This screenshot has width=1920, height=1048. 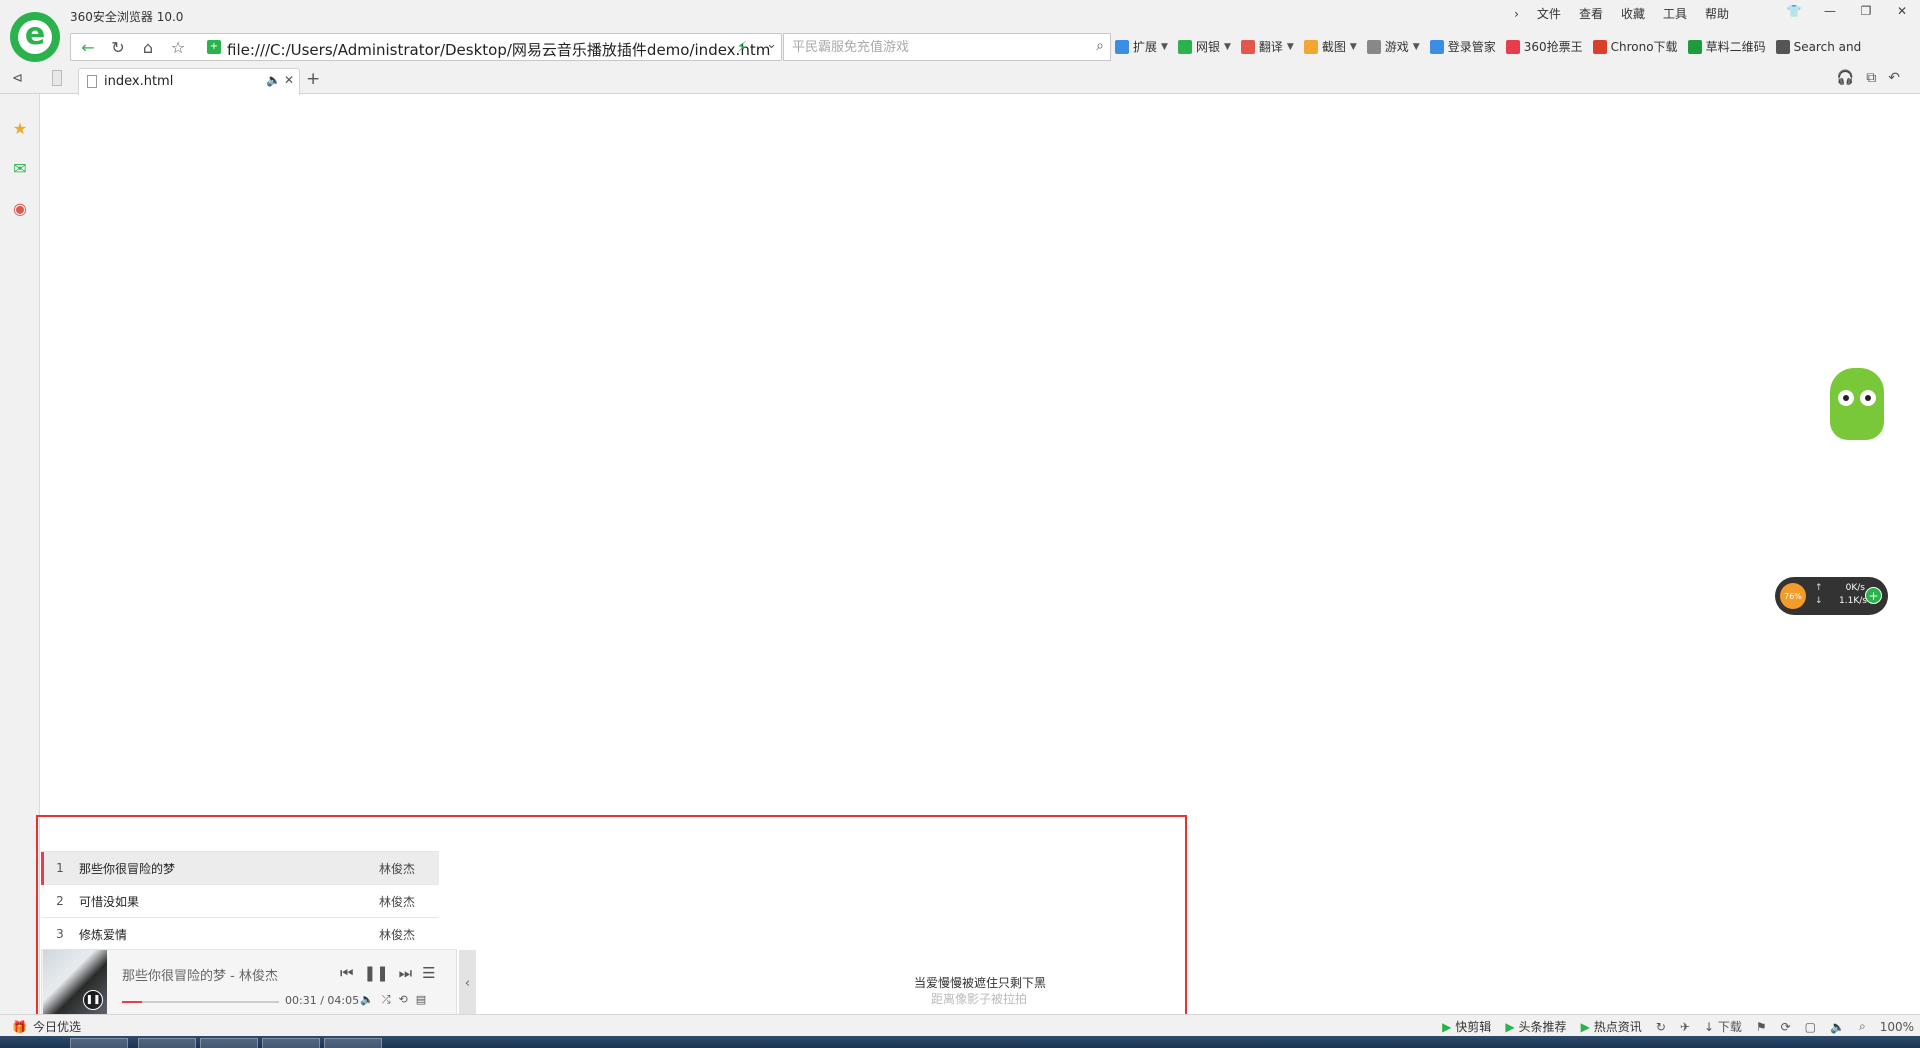 I want to click on chevron-right-icon: ›, so click(x=1516, y=14).